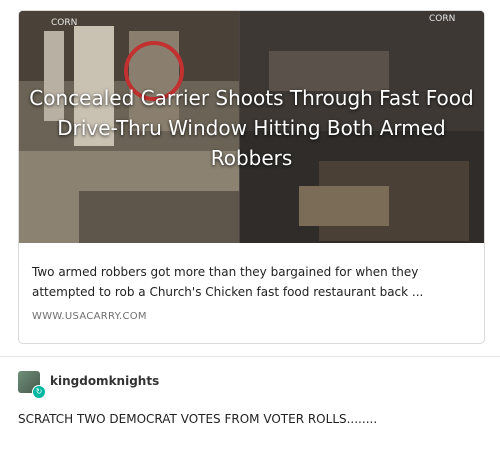  Describe the element at coordinates (442, 19) in the screenshot. I see `image-watermark-right: CORN` at that location.